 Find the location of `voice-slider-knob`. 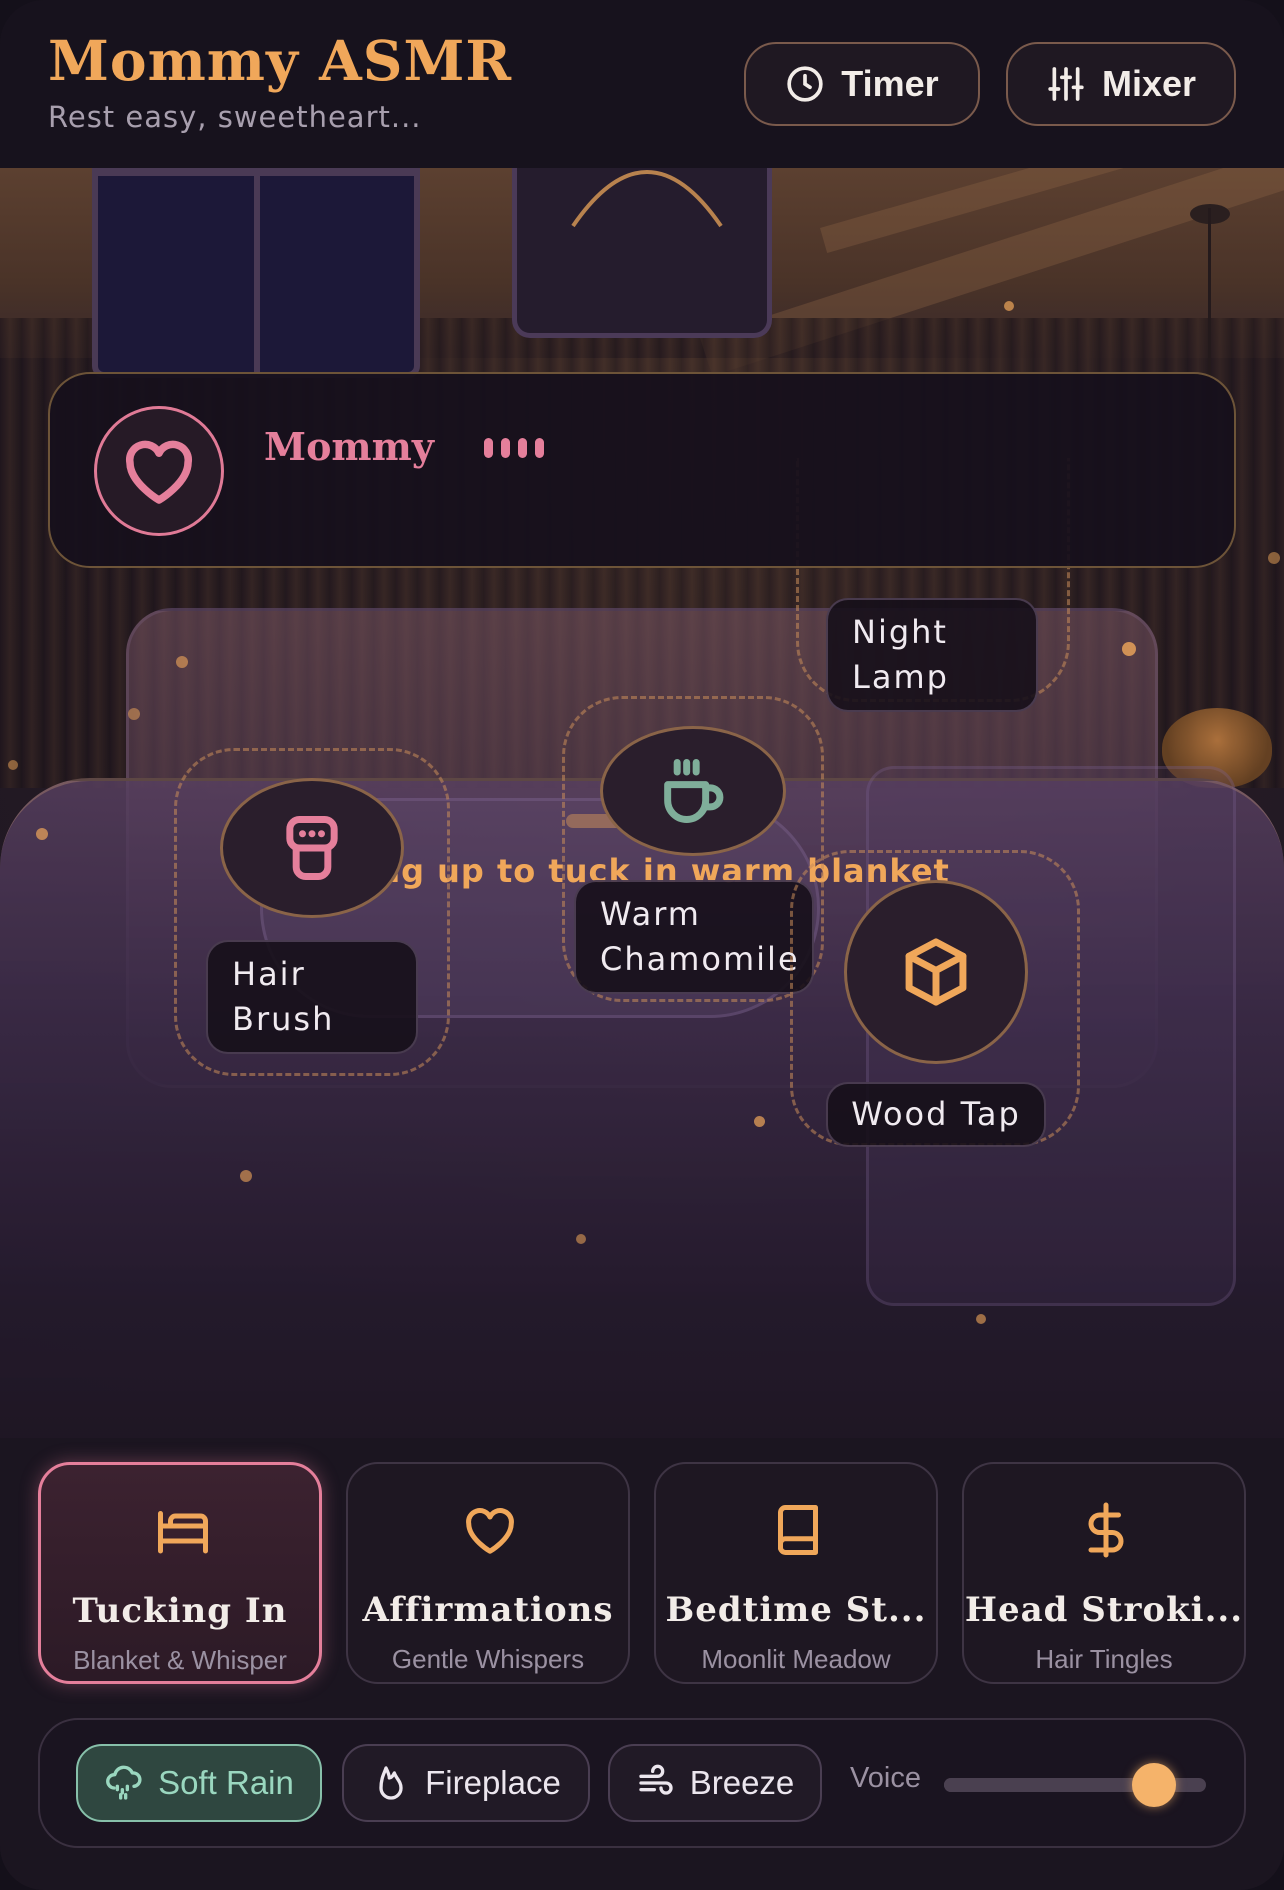

voice-slider-knob is located at coordinates (1153, 1785).